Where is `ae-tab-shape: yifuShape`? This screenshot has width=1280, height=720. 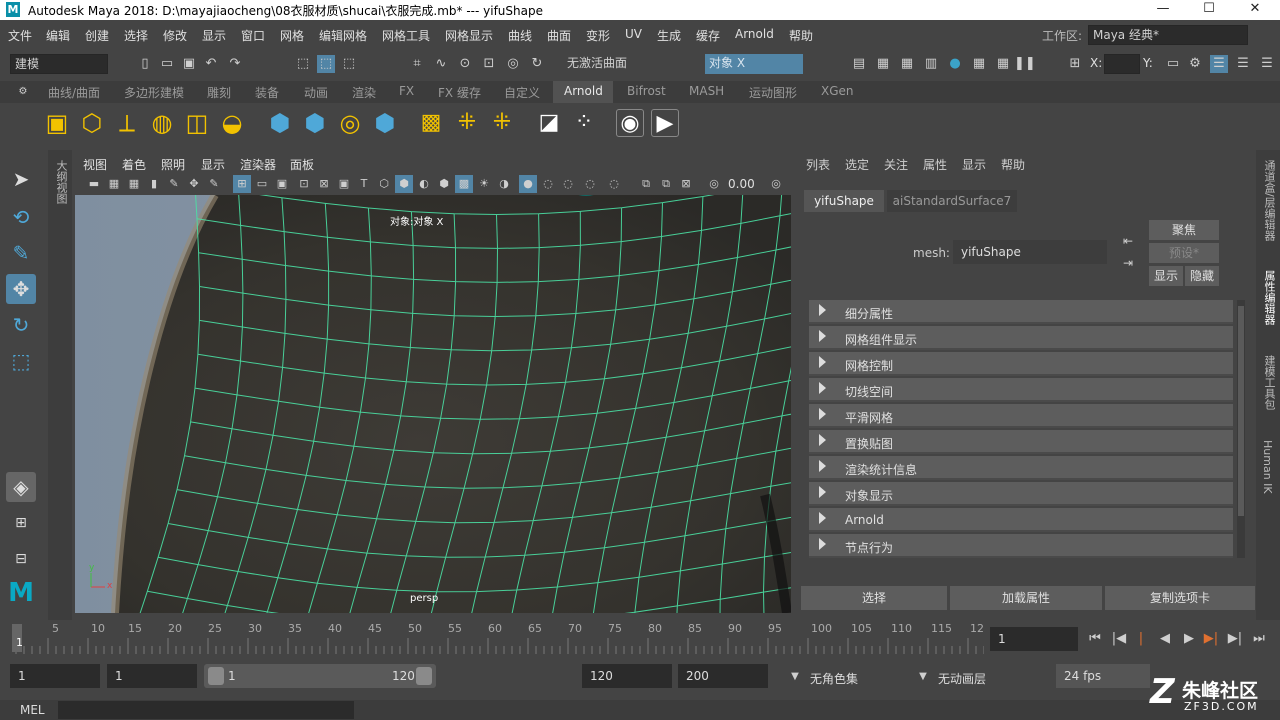 ae-tab-shape: yifuShape is located at coordinates (844, 201).